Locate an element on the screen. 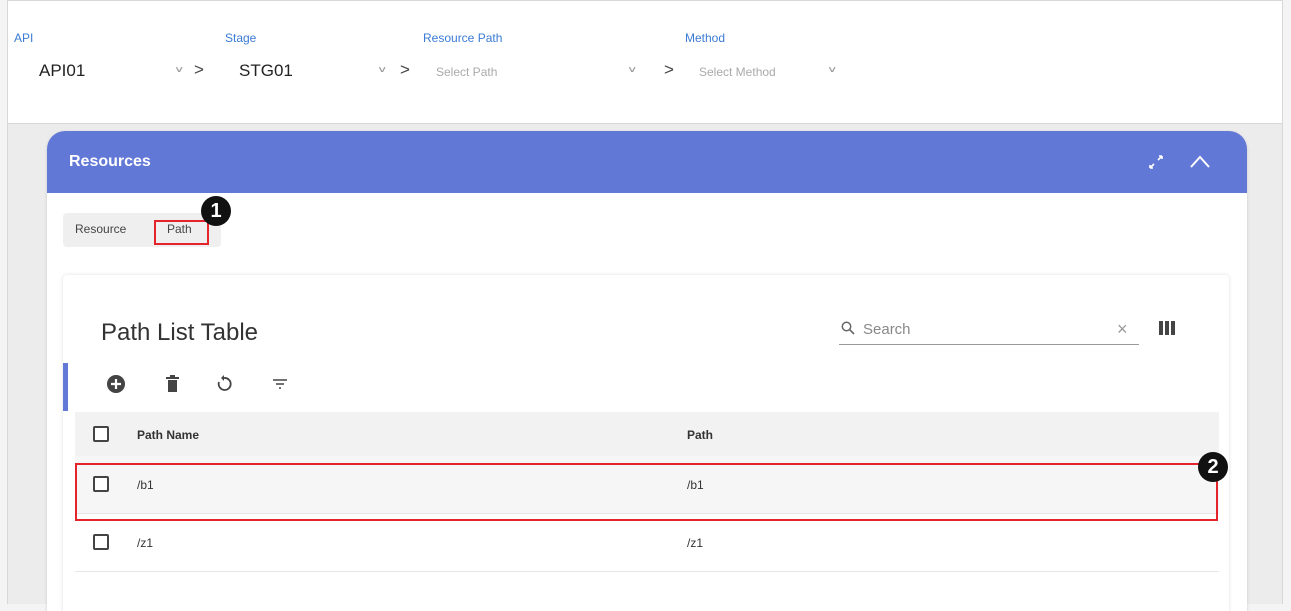 This screenshot has height=611, width=1291. collapse-icon is located at coordinates (1200, 162).